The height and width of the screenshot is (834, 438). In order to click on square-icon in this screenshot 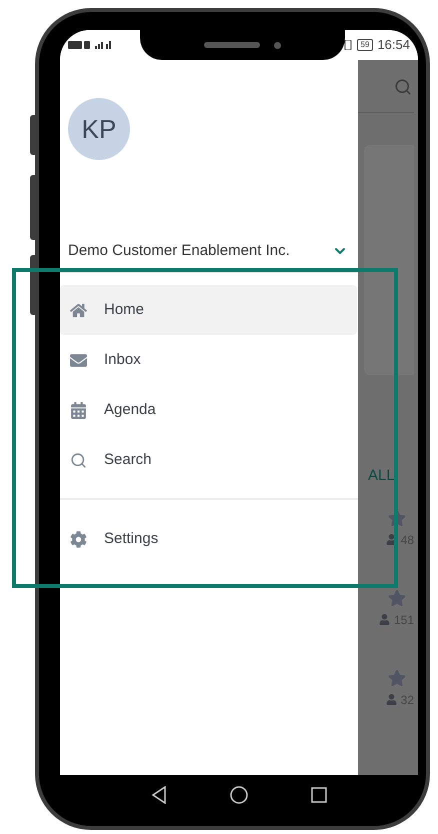, I will do `click(318, 795)`.